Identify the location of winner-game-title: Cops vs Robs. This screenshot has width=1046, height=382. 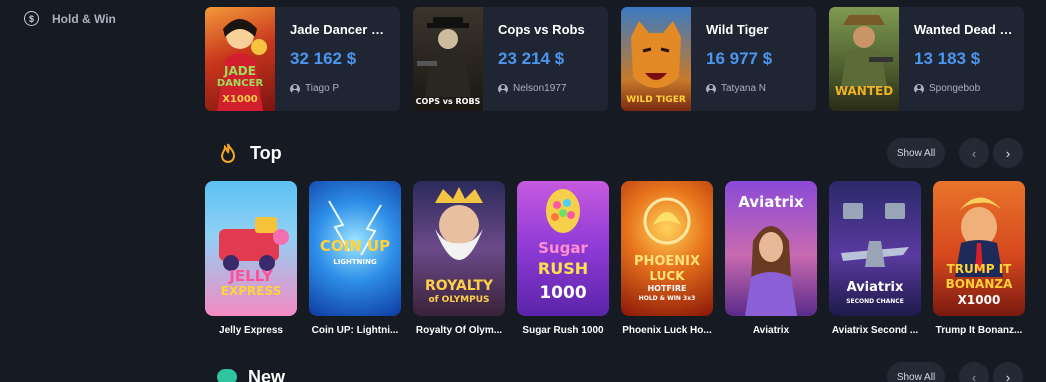
(541, 29).